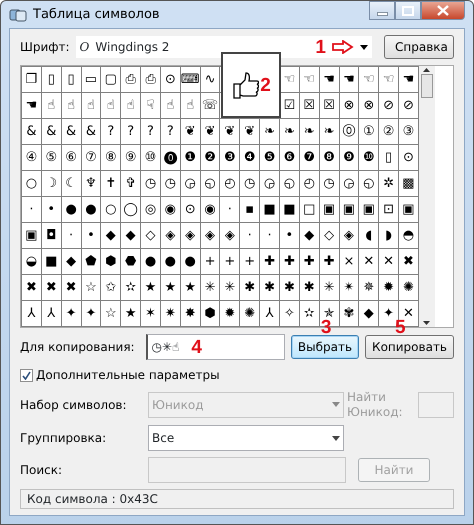 The width and height of the screenshot is (474, 525). Describe the element at coordinates (151, 210) in the screenshot. I see `character-cell: ◎` at that location.